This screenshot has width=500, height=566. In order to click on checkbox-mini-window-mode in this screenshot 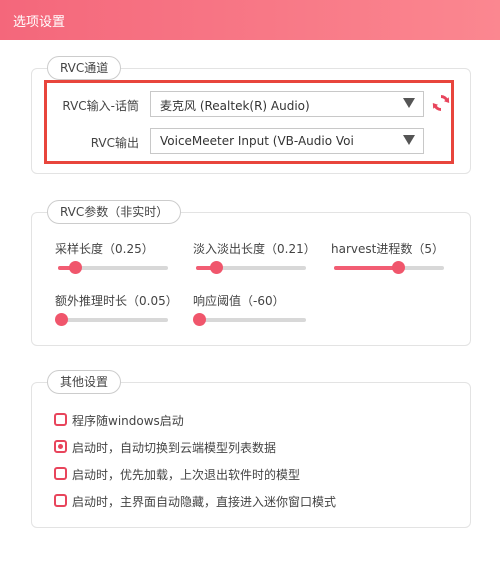, I will do `click(60, 500)`.